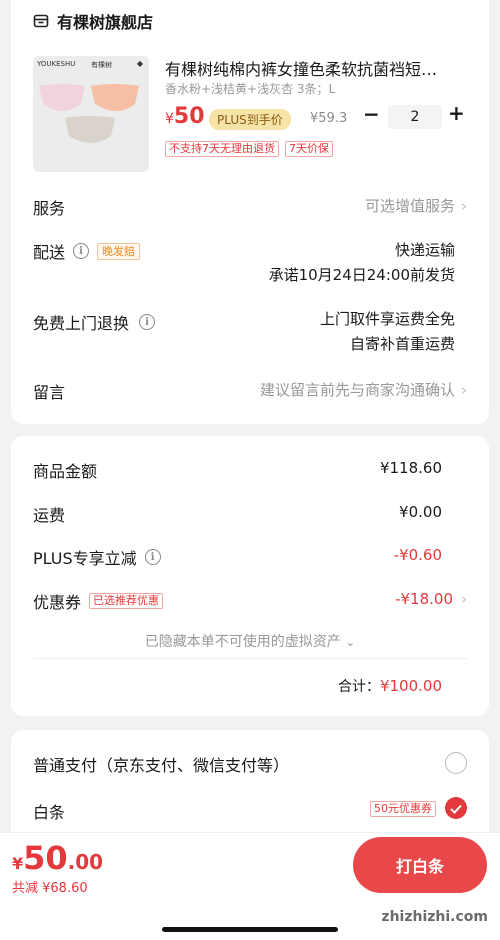 This screenshot has width=500, height=940. I want to click on plus-discount-value: -¥0.60, so click(417, 555).